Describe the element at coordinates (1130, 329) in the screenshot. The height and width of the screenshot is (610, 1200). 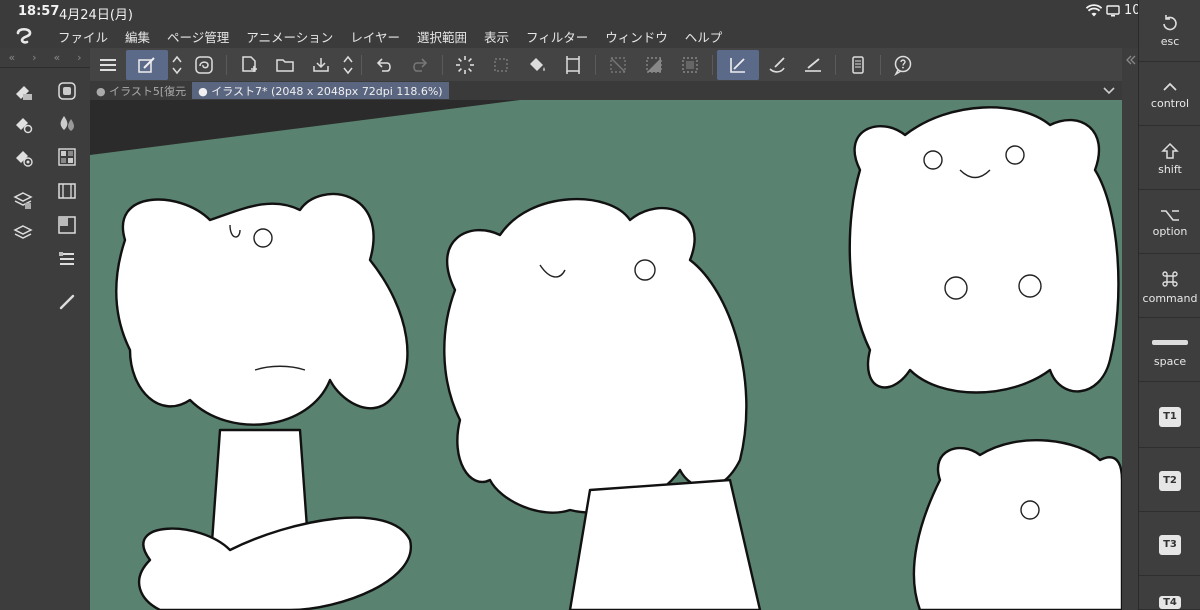
I see `right-panel-gutter` at that location.